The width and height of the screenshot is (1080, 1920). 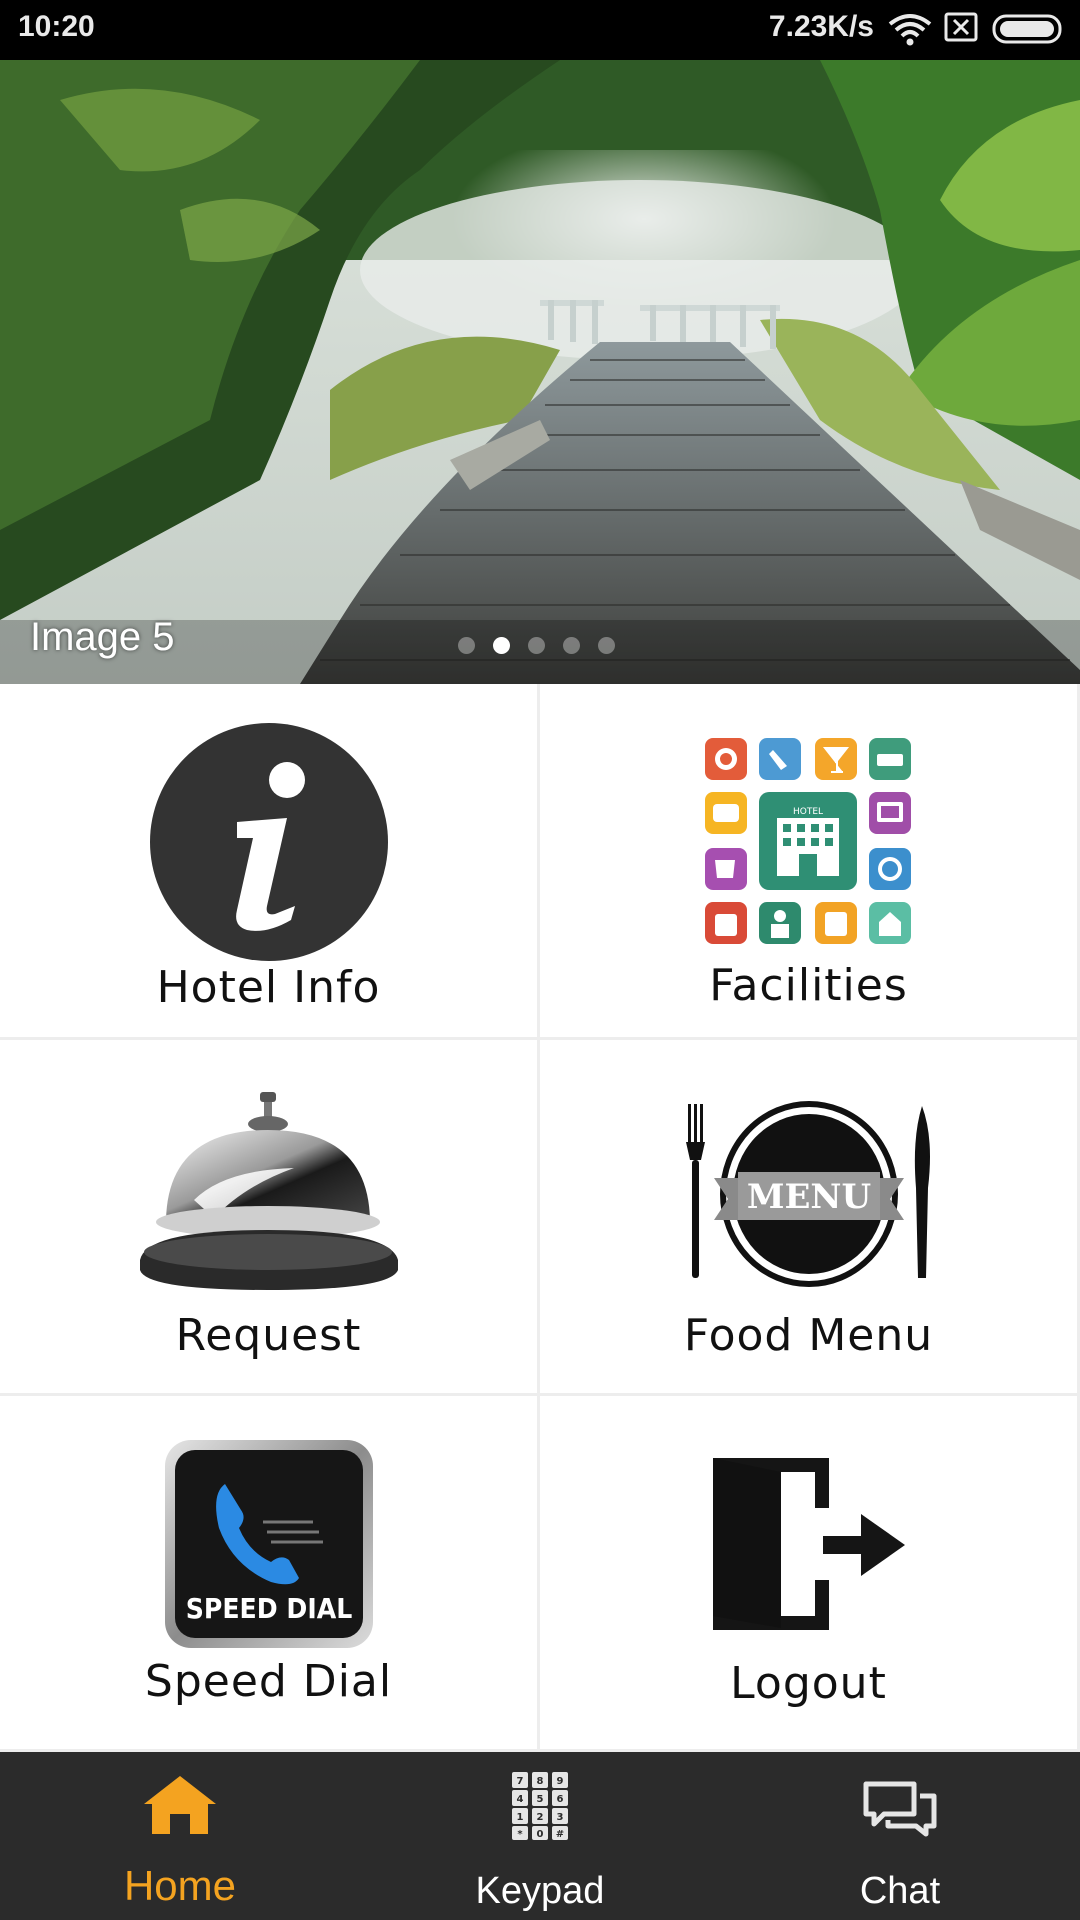 I want to click on svg-text: 9, so click(x=560, y=1781).